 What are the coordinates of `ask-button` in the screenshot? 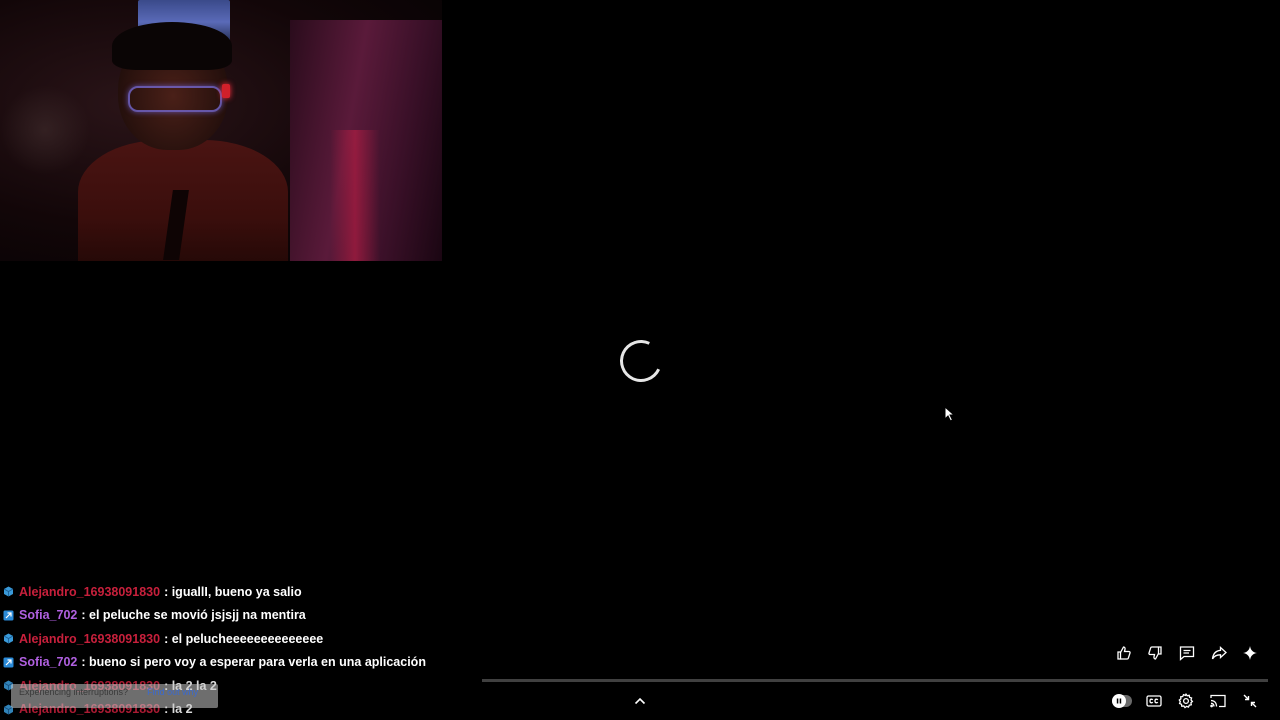 It's located at (1250, 653).